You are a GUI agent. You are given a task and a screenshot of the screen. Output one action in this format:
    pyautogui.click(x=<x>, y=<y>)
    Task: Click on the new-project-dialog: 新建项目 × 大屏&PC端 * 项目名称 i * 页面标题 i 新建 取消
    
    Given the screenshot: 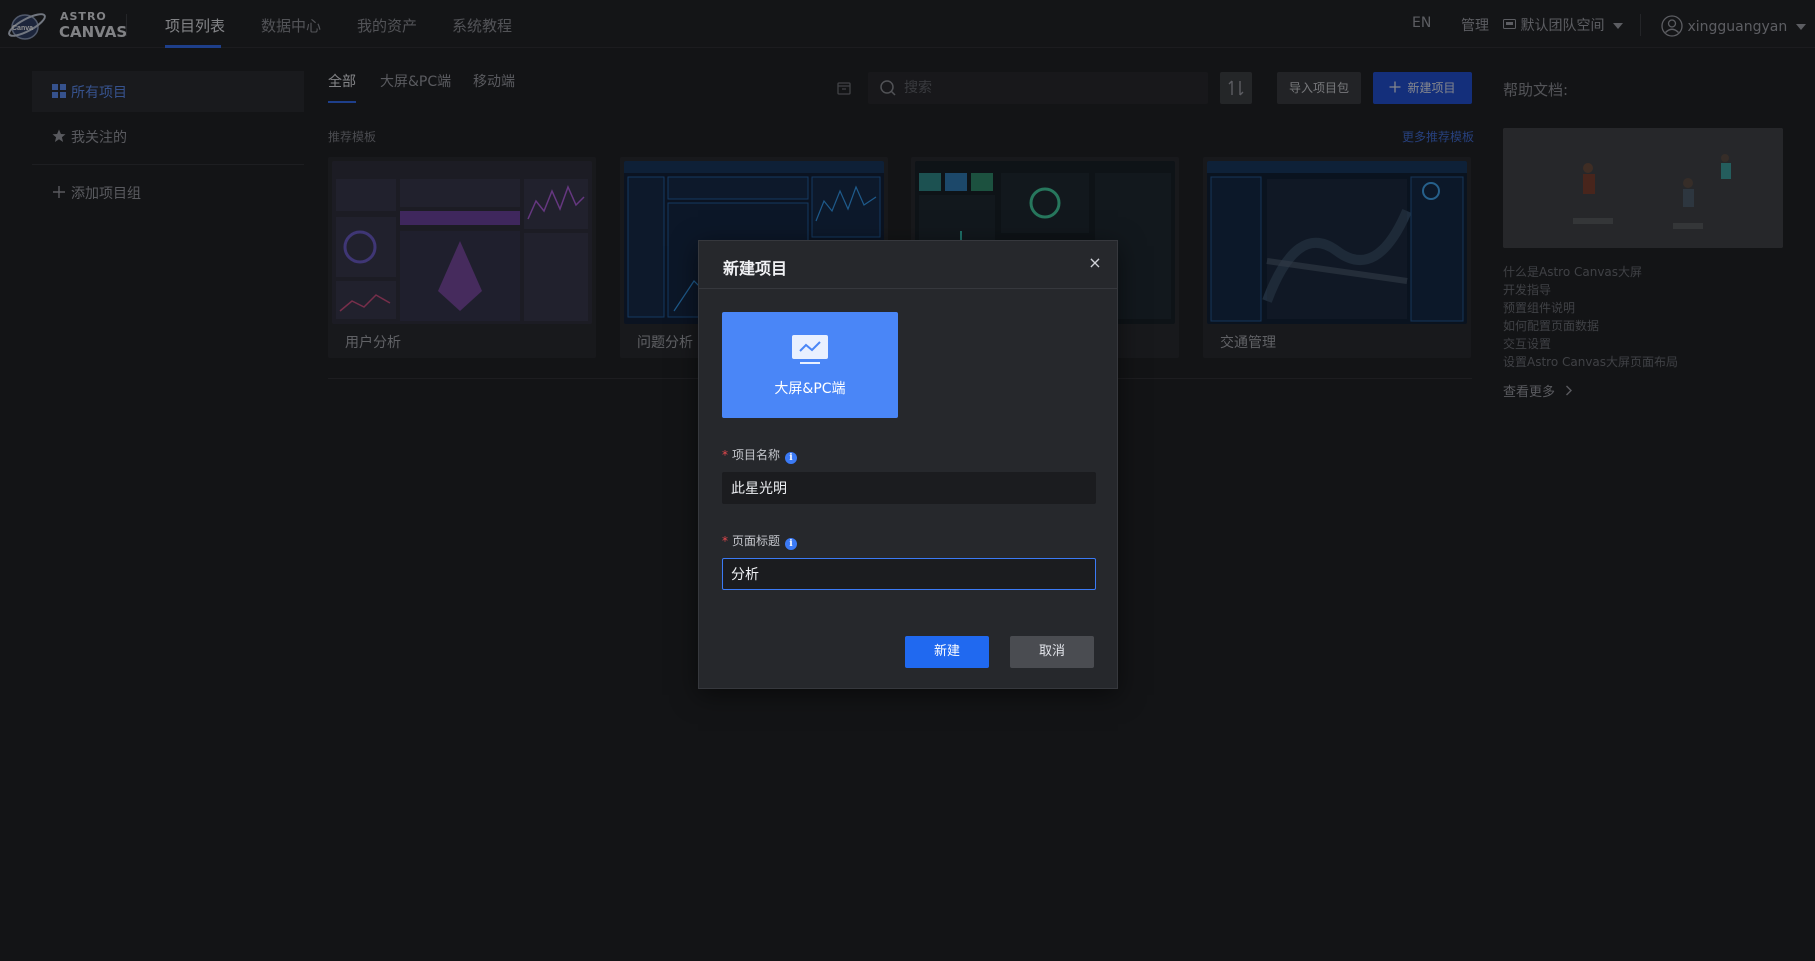 What is the action you would take?
    pyautogui.click(x=908, y=464)
    